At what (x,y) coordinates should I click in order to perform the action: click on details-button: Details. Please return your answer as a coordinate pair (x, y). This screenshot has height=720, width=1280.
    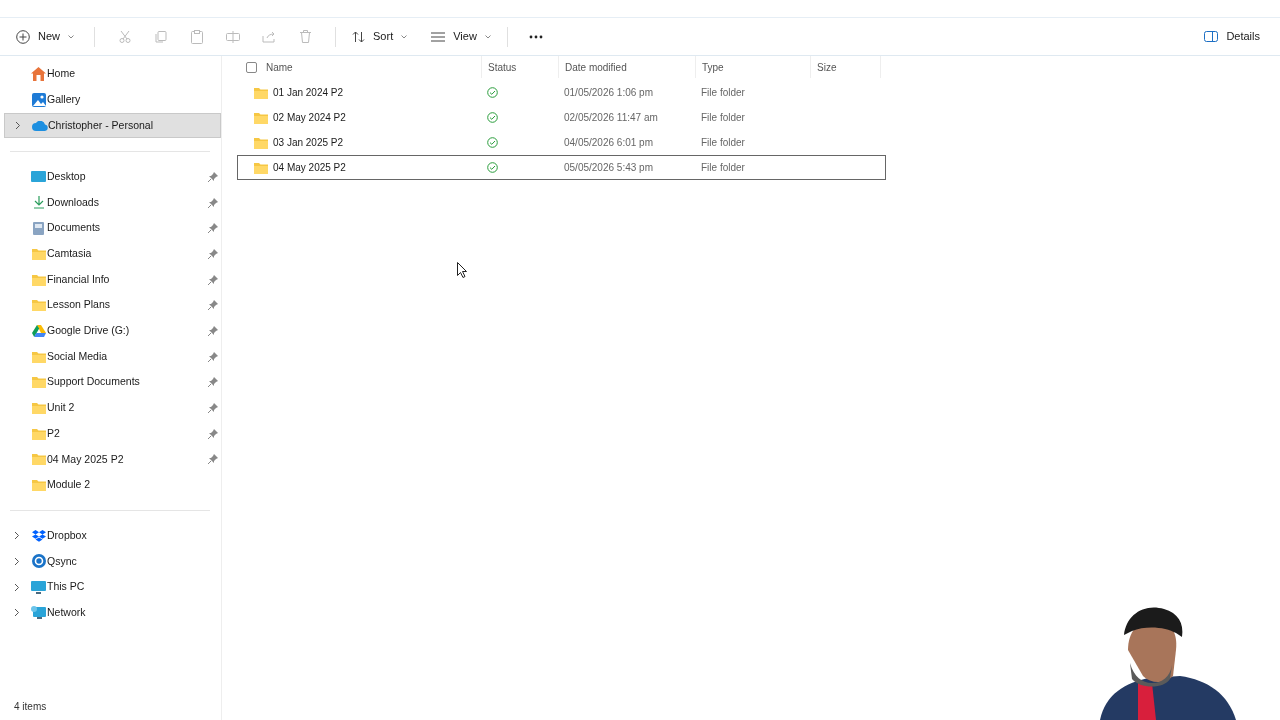
    Looking at the image, I should click on (1232, 36).